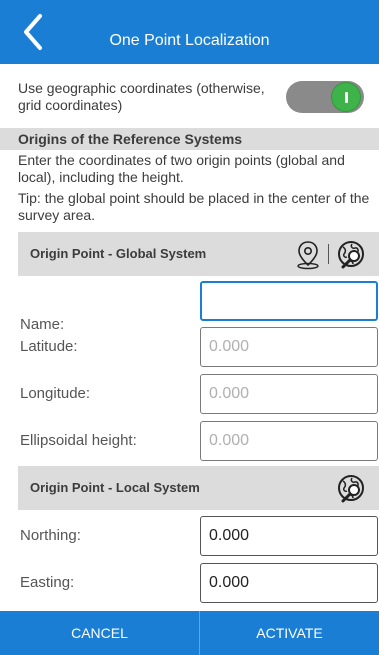  I want to click on footer-bar: CANCEL ACTIVATE, so click(189, 633).